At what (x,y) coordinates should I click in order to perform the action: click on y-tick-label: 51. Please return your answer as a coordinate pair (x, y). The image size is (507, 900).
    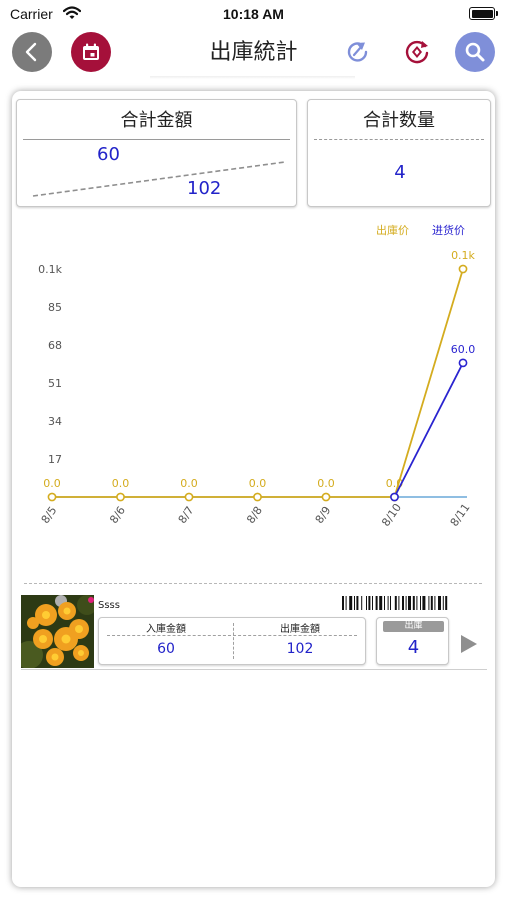
    Looking at the image, I should click on (55, 383).